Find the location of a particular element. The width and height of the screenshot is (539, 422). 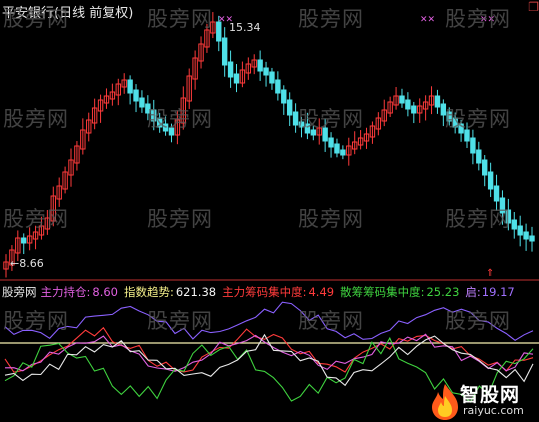

flame-icon is located at coordinates (445, 402).